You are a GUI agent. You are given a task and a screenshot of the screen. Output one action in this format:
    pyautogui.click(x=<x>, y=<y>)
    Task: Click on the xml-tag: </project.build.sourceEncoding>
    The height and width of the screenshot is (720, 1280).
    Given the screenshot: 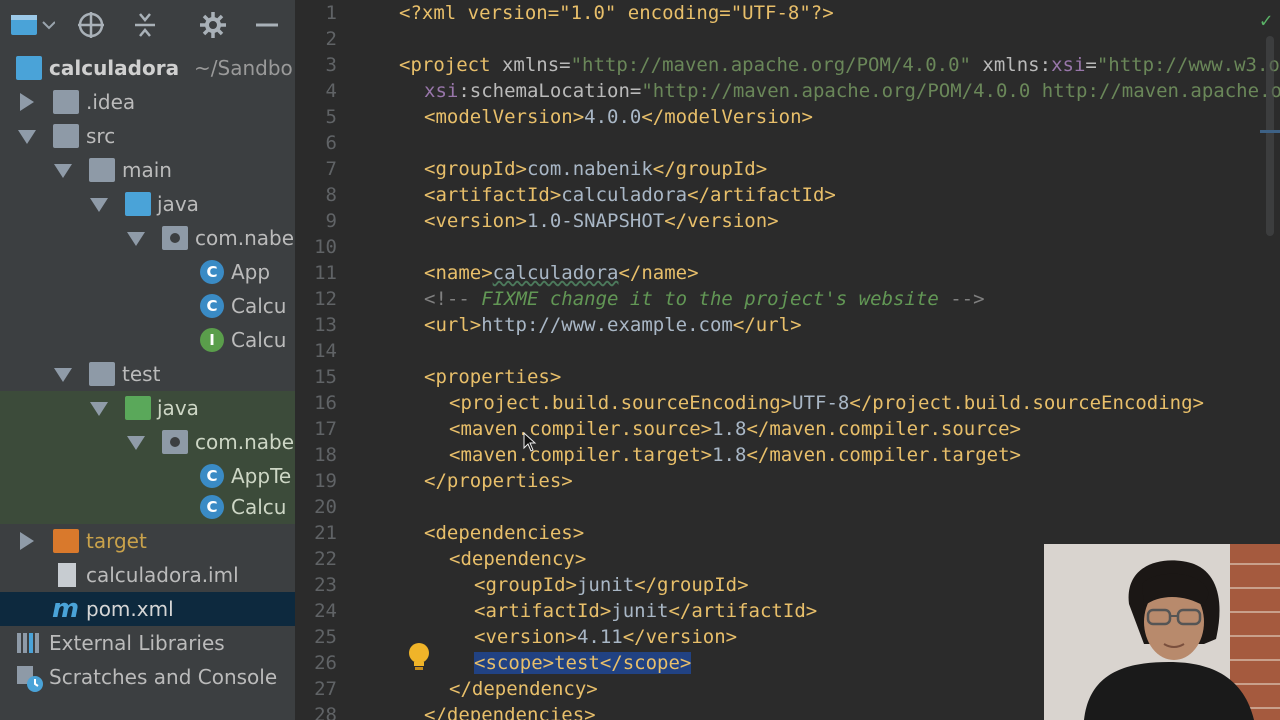 What is the action you would take?
    pyautogui.click(x=1026, y=403)
    